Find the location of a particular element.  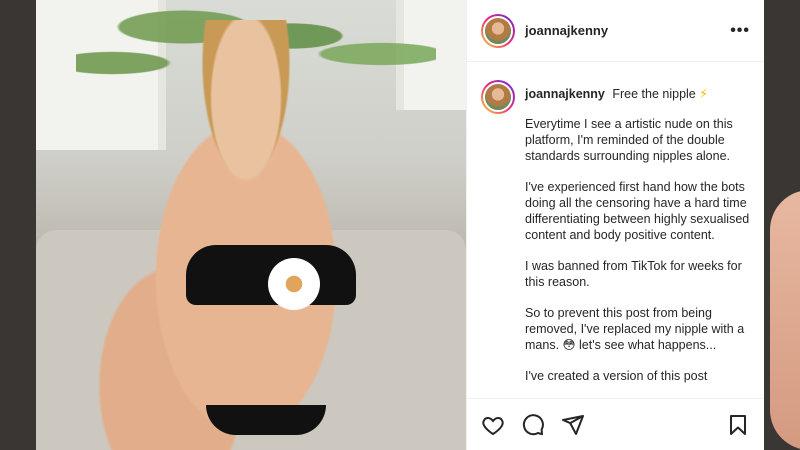

avatar is located at coordinates (498, 30).